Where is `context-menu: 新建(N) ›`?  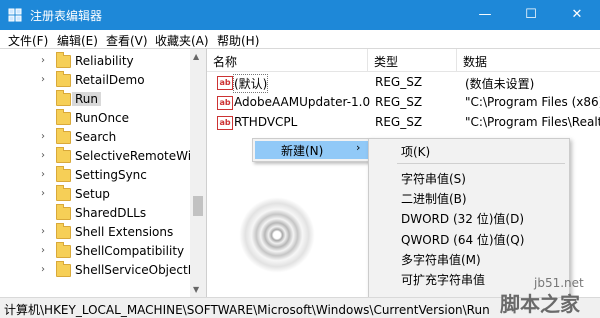
context-menu: 新建(N) › is located at coordinates (311, 150).